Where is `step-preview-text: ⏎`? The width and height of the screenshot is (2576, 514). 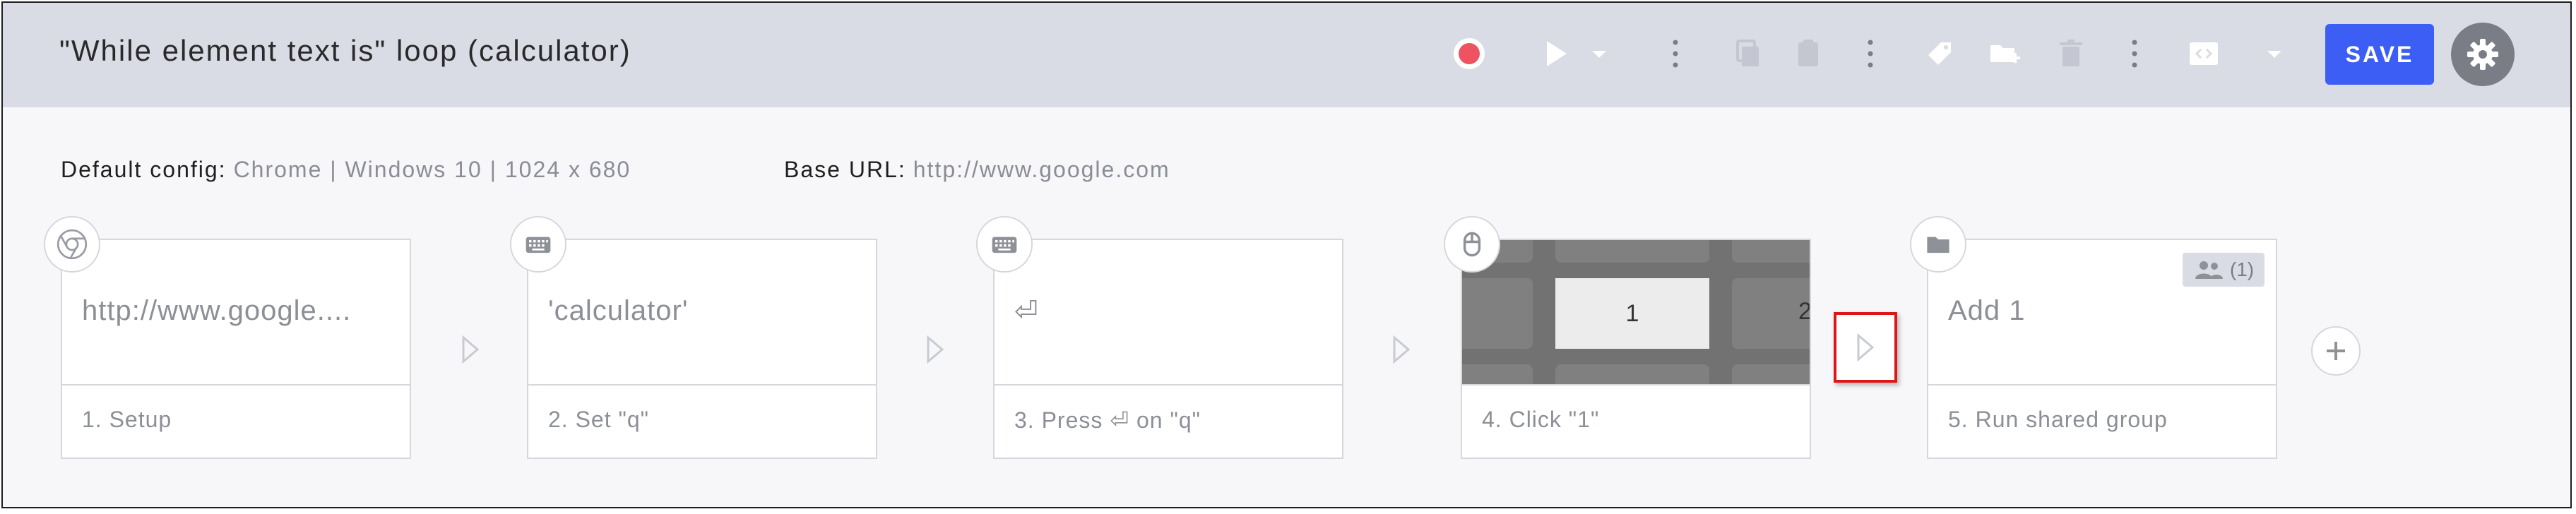
step-preview-text: ⏎ is located at coordinates (1026, 311).